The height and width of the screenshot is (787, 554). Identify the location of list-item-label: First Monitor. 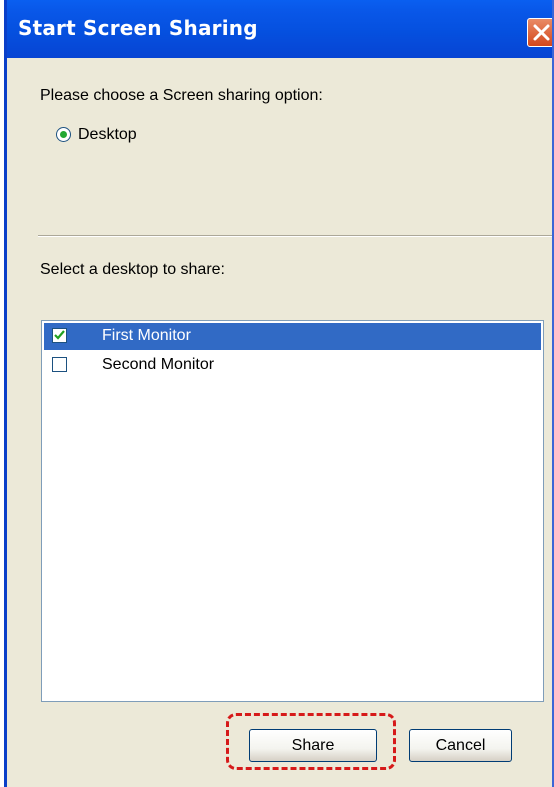
(146, 335).